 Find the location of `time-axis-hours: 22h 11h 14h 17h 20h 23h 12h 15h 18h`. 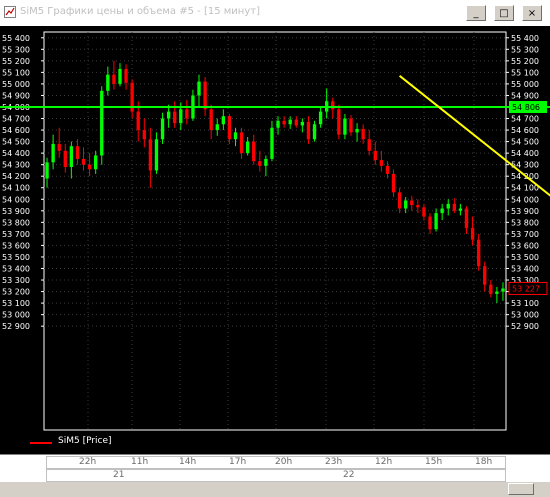

time-axis-hours: 22h 11h 14h 17h 20h 23h 12h 15h 18h is located at coordinates (276, 462).